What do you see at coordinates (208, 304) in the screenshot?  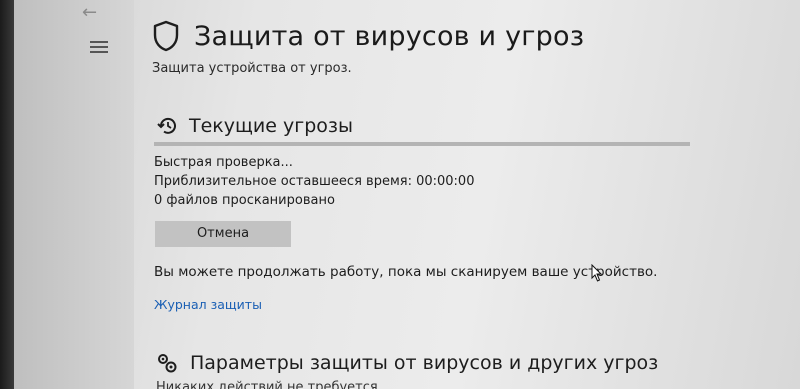 I see `protection-history-link: Журнал защиты` at bounding box center [208, 304].